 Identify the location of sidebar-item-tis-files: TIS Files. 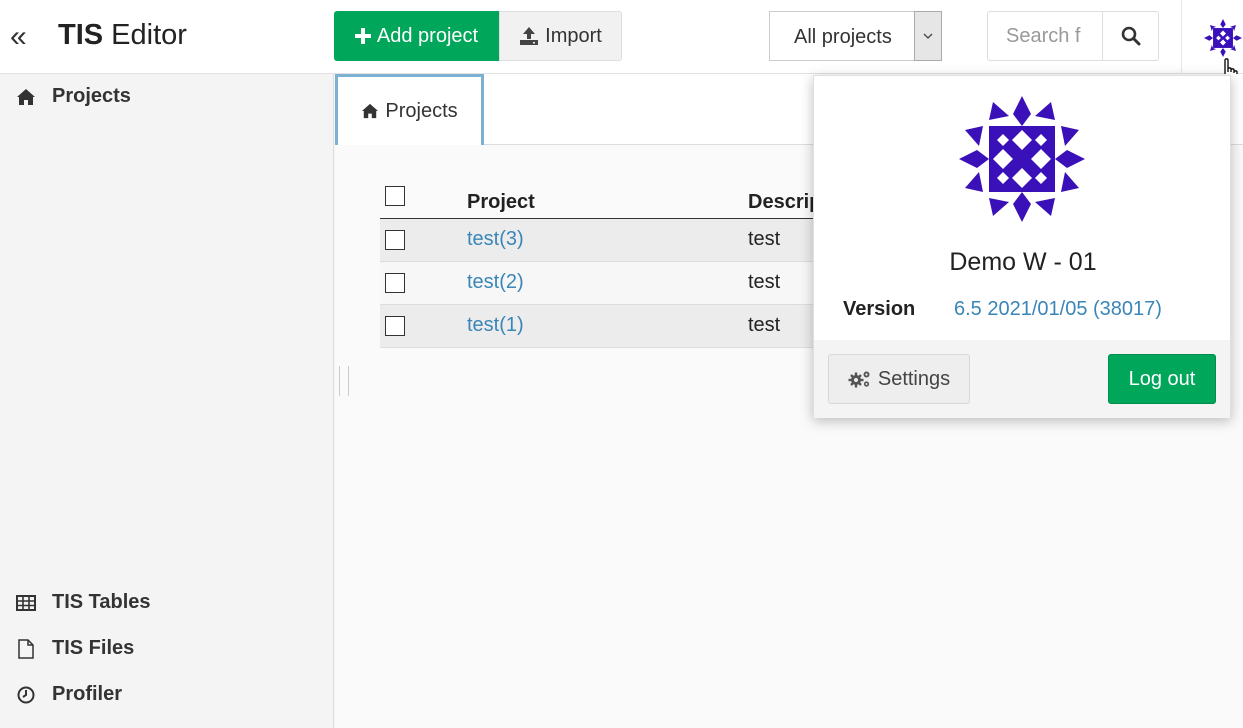
(74, 648).